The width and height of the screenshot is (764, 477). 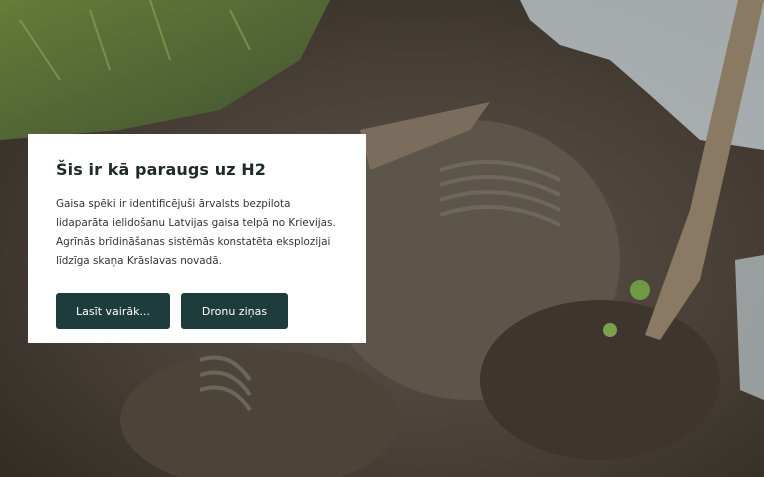 I want to click on card-actions: Lasīt vairāk... Dronu ziņas, so click(x=197, y=311).